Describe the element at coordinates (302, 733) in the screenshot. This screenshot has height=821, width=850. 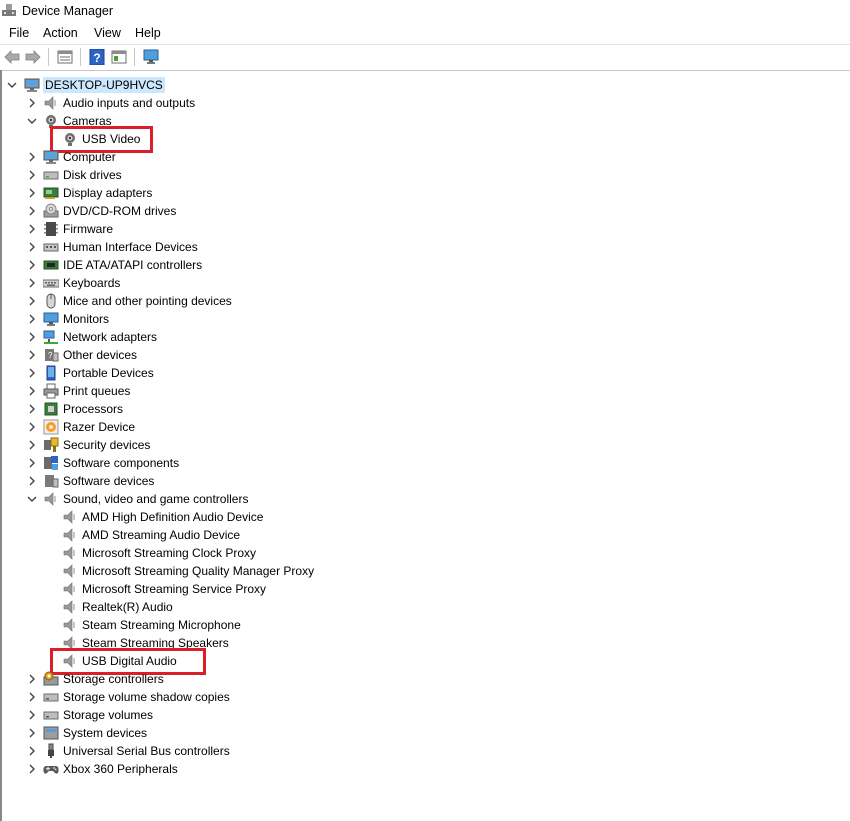
I see `tree-item-system-devices: System devices` at that location.